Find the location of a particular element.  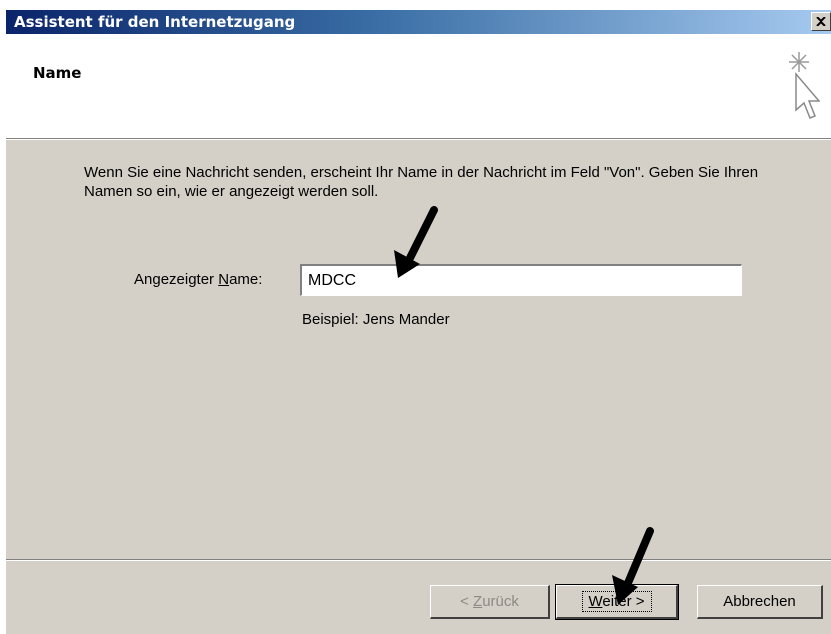

annotation-arrow-next is located at coordinates (633, 566).